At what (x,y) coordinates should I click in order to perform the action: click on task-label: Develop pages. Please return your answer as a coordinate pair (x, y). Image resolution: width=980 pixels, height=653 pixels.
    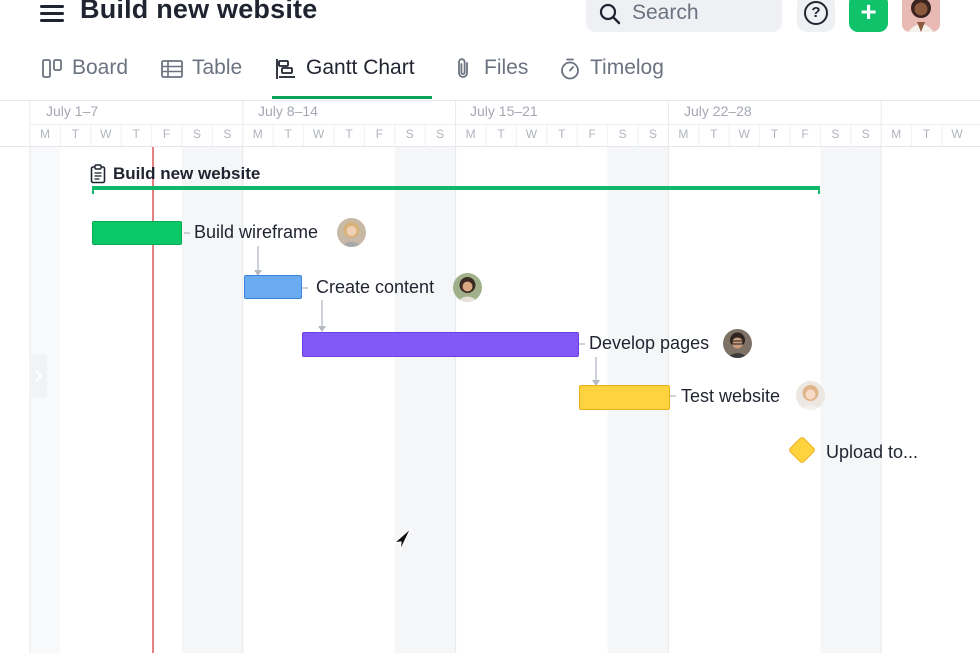
    Looking at the image, I should click on (649, 343).